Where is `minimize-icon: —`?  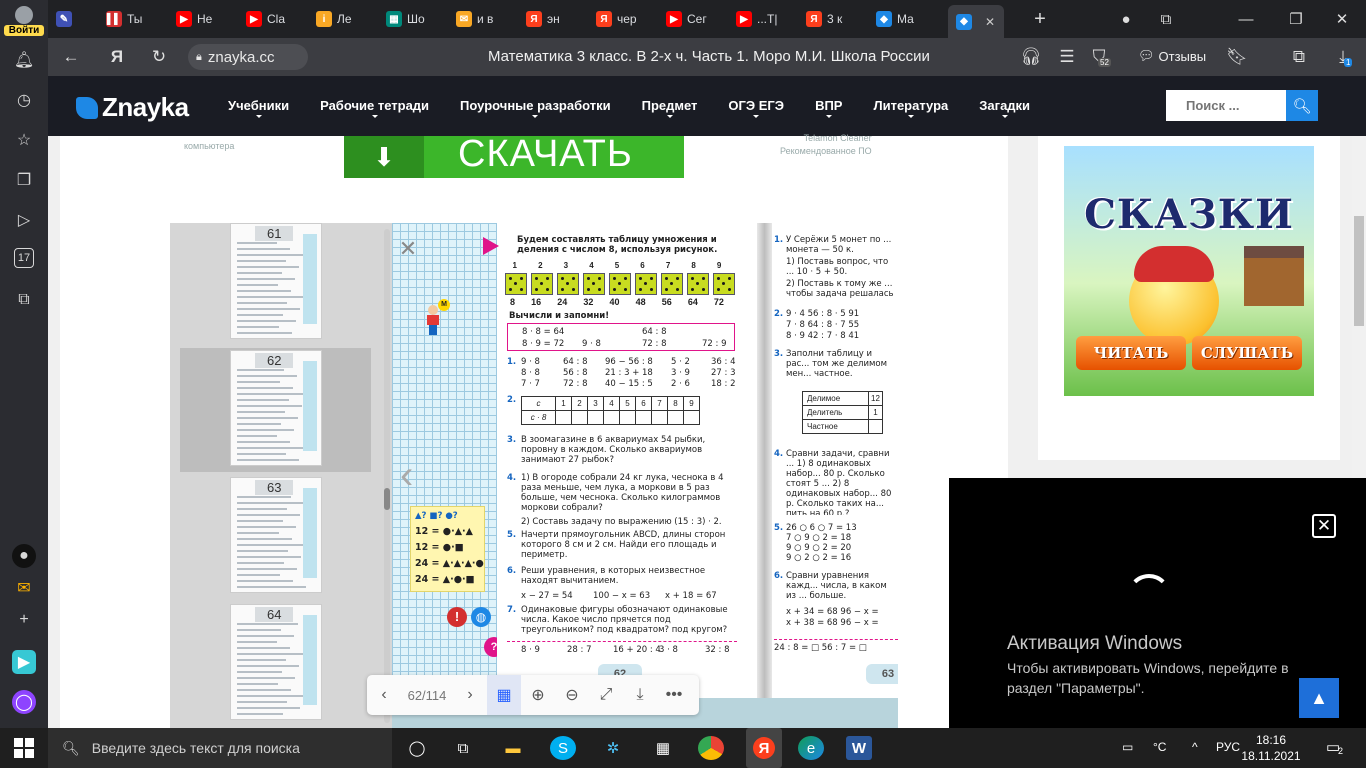
minimize-icon: — is located at coordinates (1246, 19).